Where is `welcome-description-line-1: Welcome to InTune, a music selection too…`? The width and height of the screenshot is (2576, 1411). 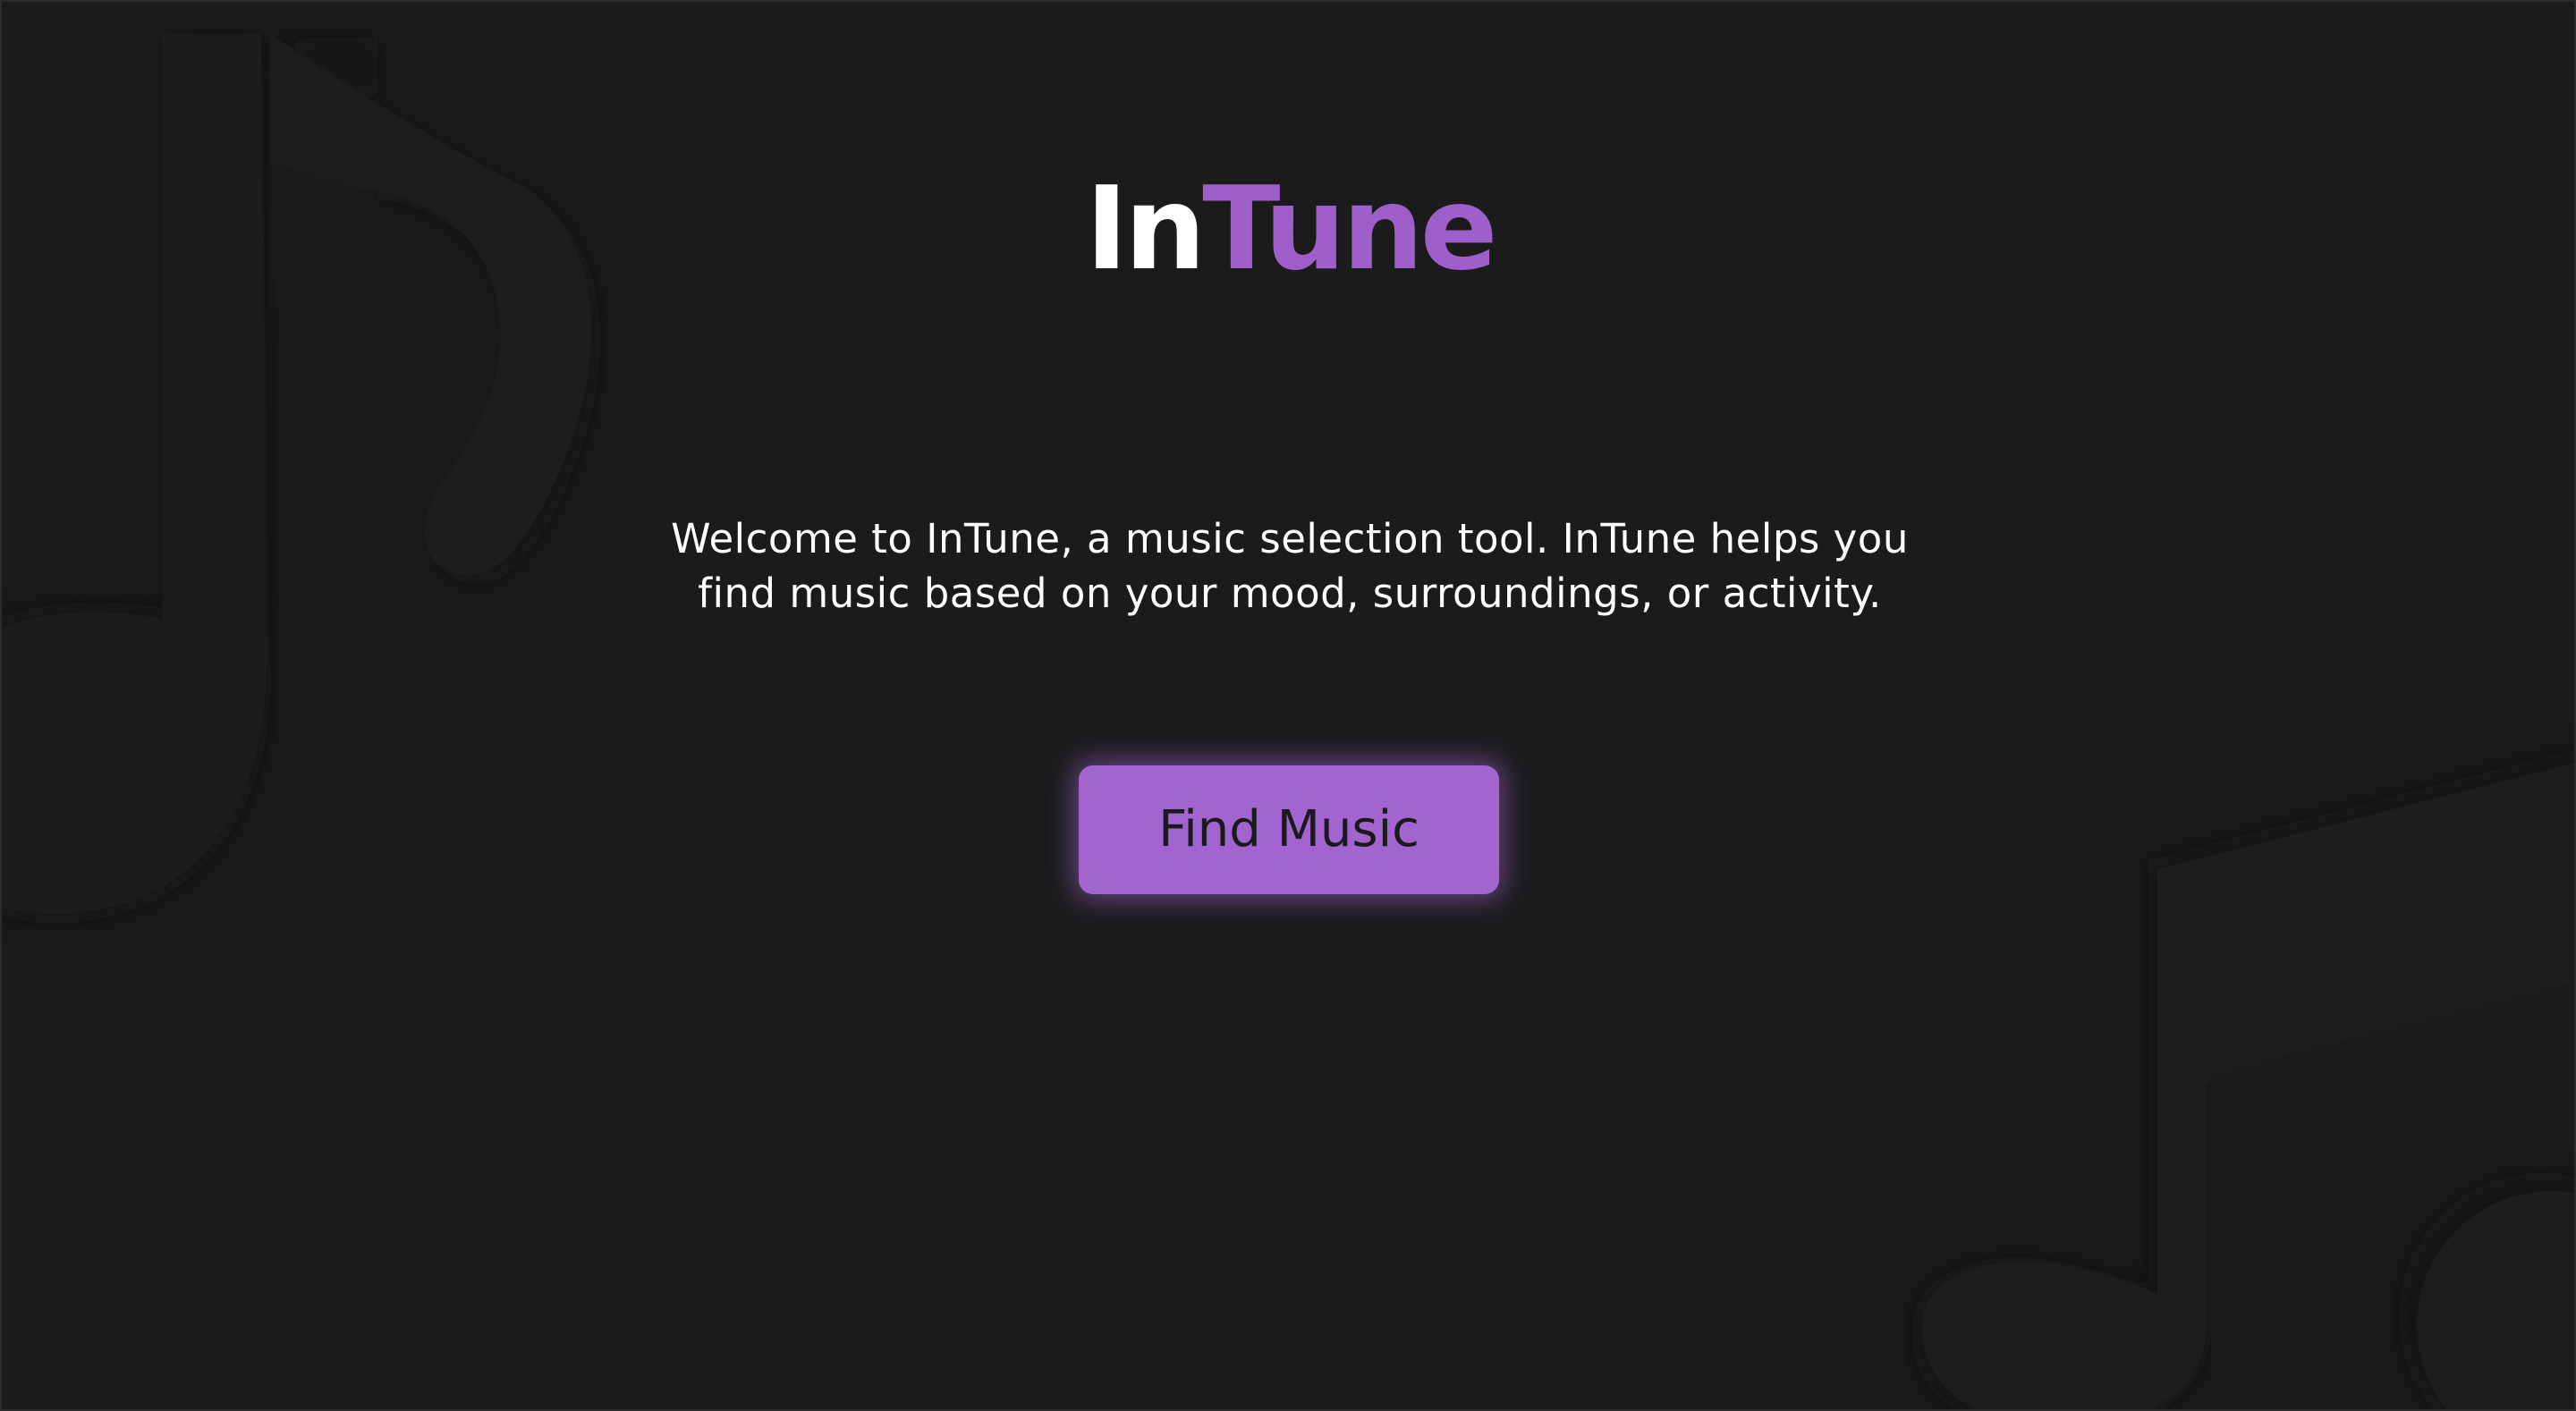
welcome-description-line-1: Welcome to InTune, a music selection too… is located at coordinates (1290, 539).